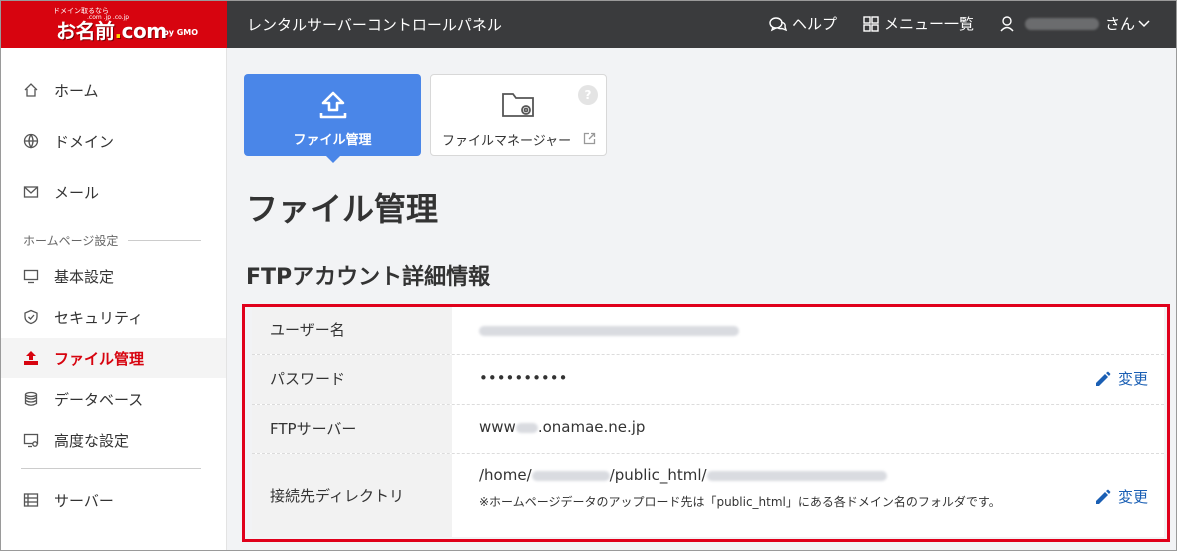 The height and width of the screenshot is (551, 1177). I want to click on directory-value: /home//public_html/, so click(683, 475).